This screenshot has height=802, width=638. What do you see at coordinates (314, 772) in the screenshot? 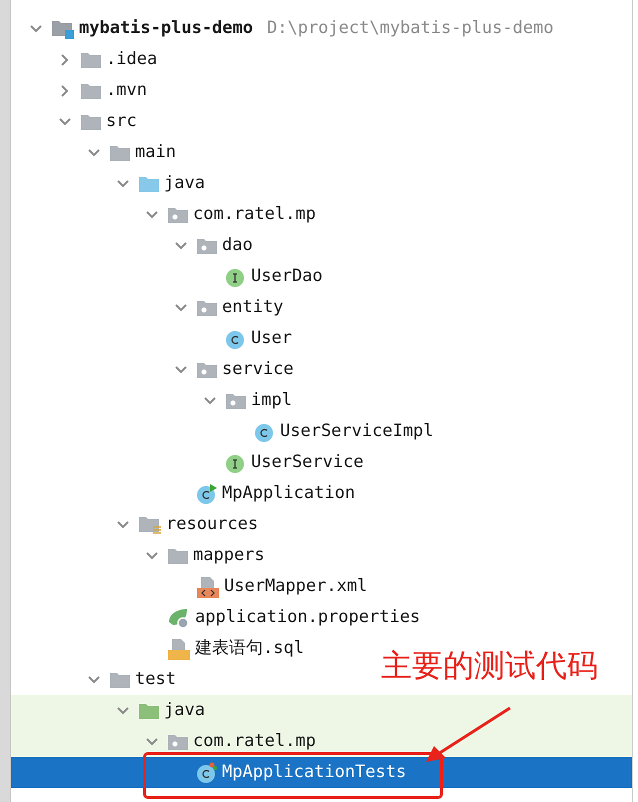
I see `tree-item-label: MpApplicationTests` at bounding box center [314, 772].